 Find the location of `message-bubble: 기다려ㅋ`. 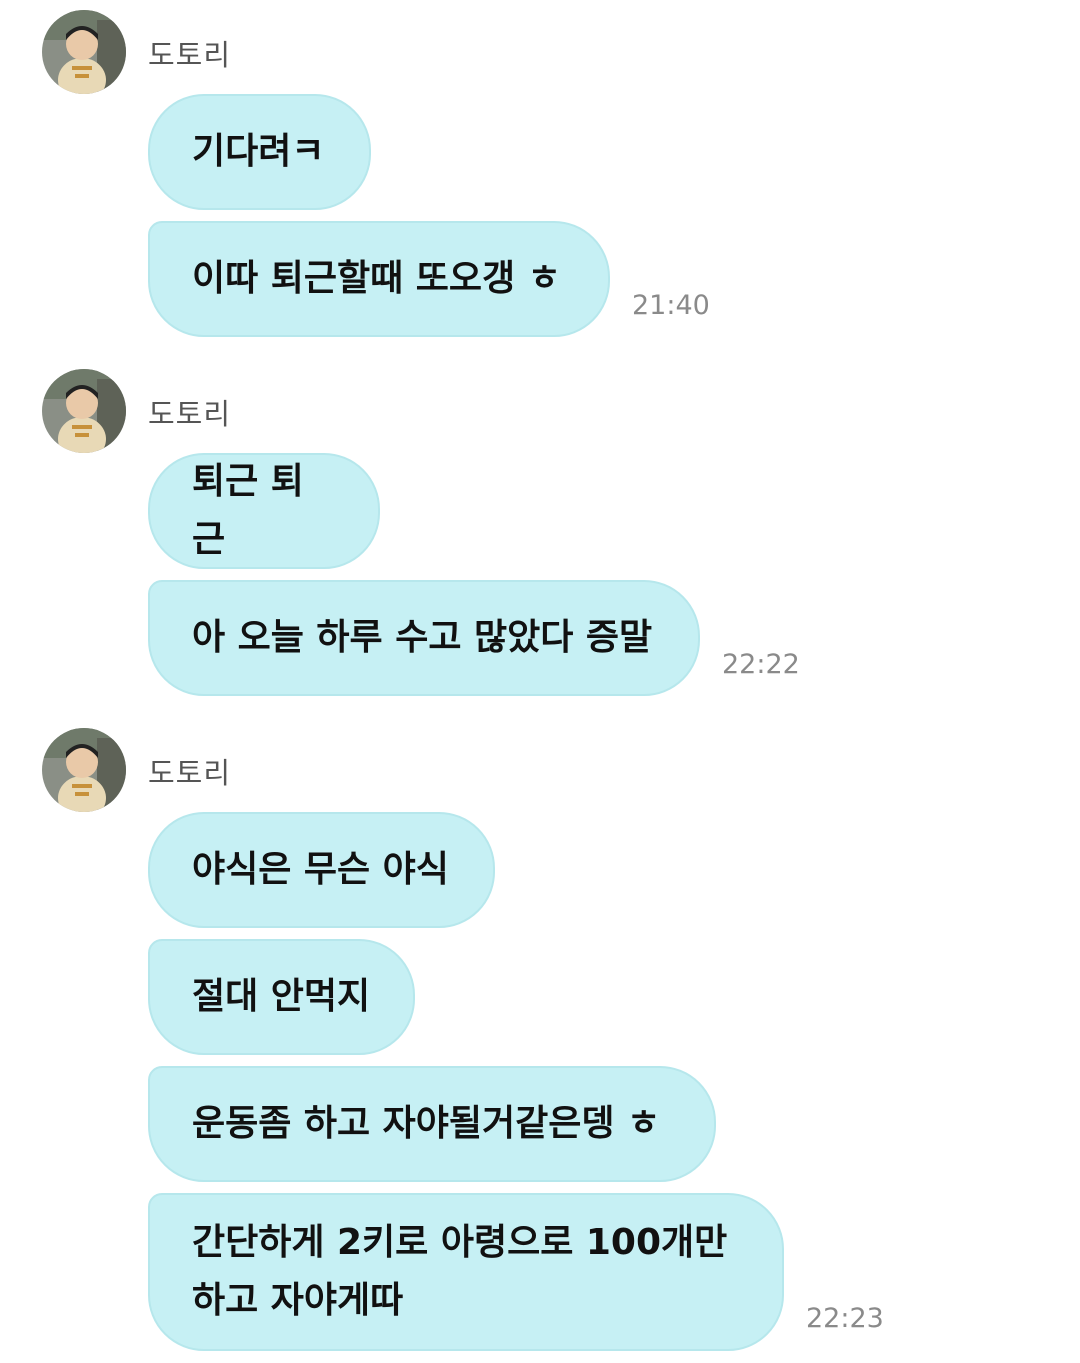

message-bubble: 기다려ㅋ is located at coordinates (259, 152).